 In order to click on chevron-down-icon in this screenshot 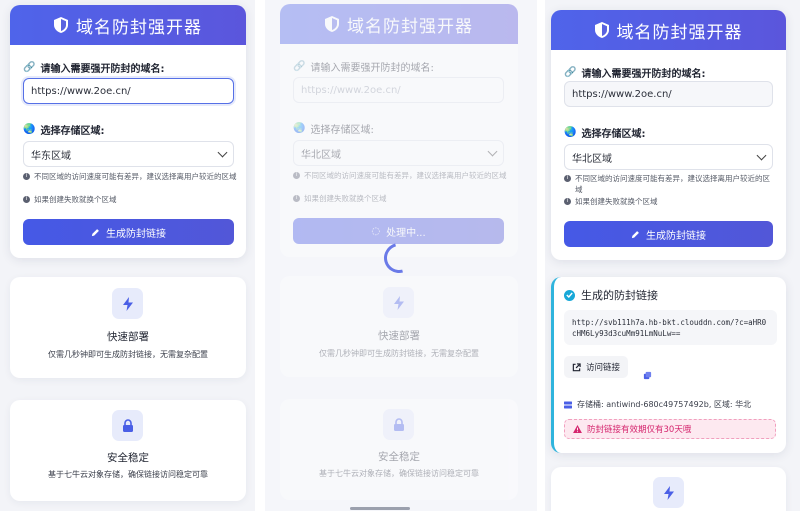, I will do `click(492, 151)`.